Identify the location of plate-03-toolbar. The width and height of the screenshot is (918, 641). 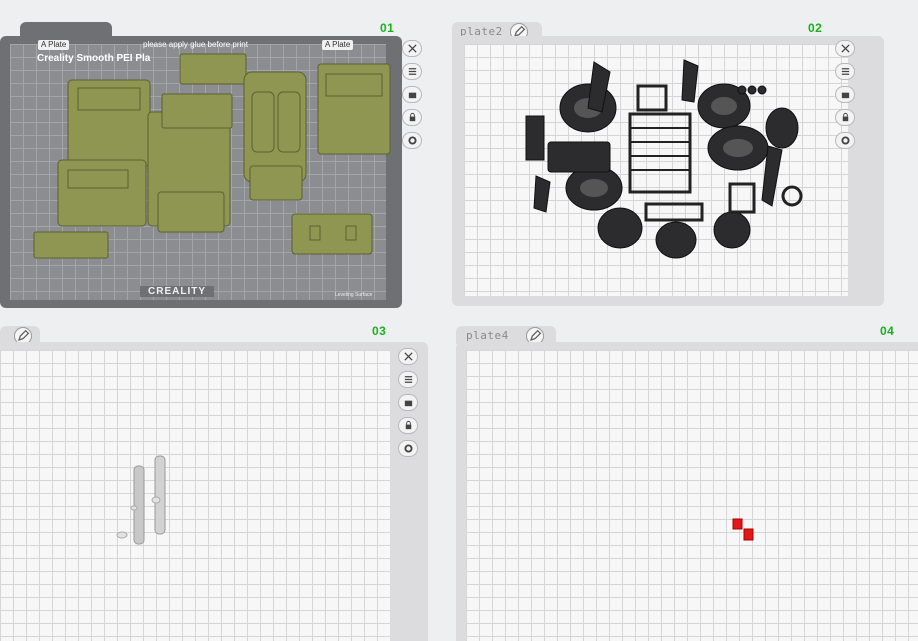
(408, 402).